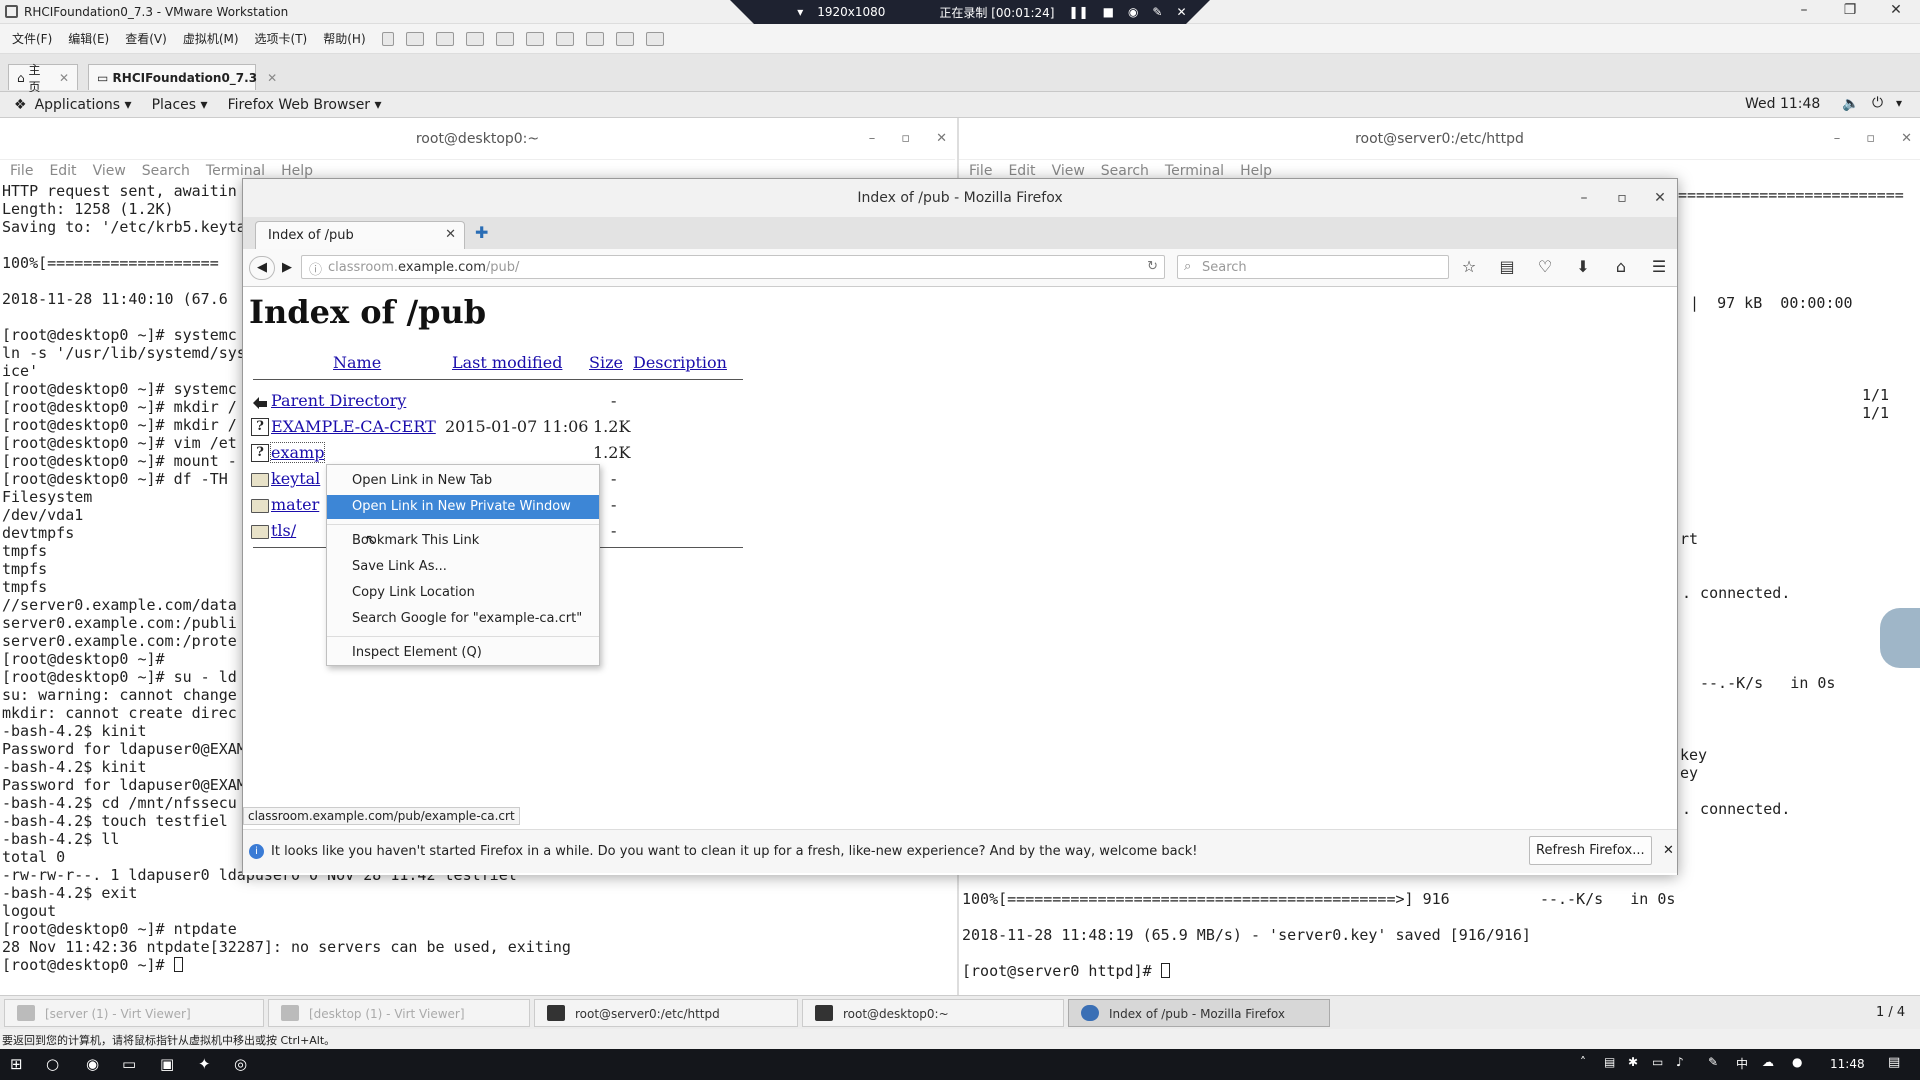 This screenshot has height=1080, width=1920. What do you see at coordinates (1583, 1062) in the screenshot?
I see `tray-chevron-icon: ˄` at bounding box center [1583, 1062].